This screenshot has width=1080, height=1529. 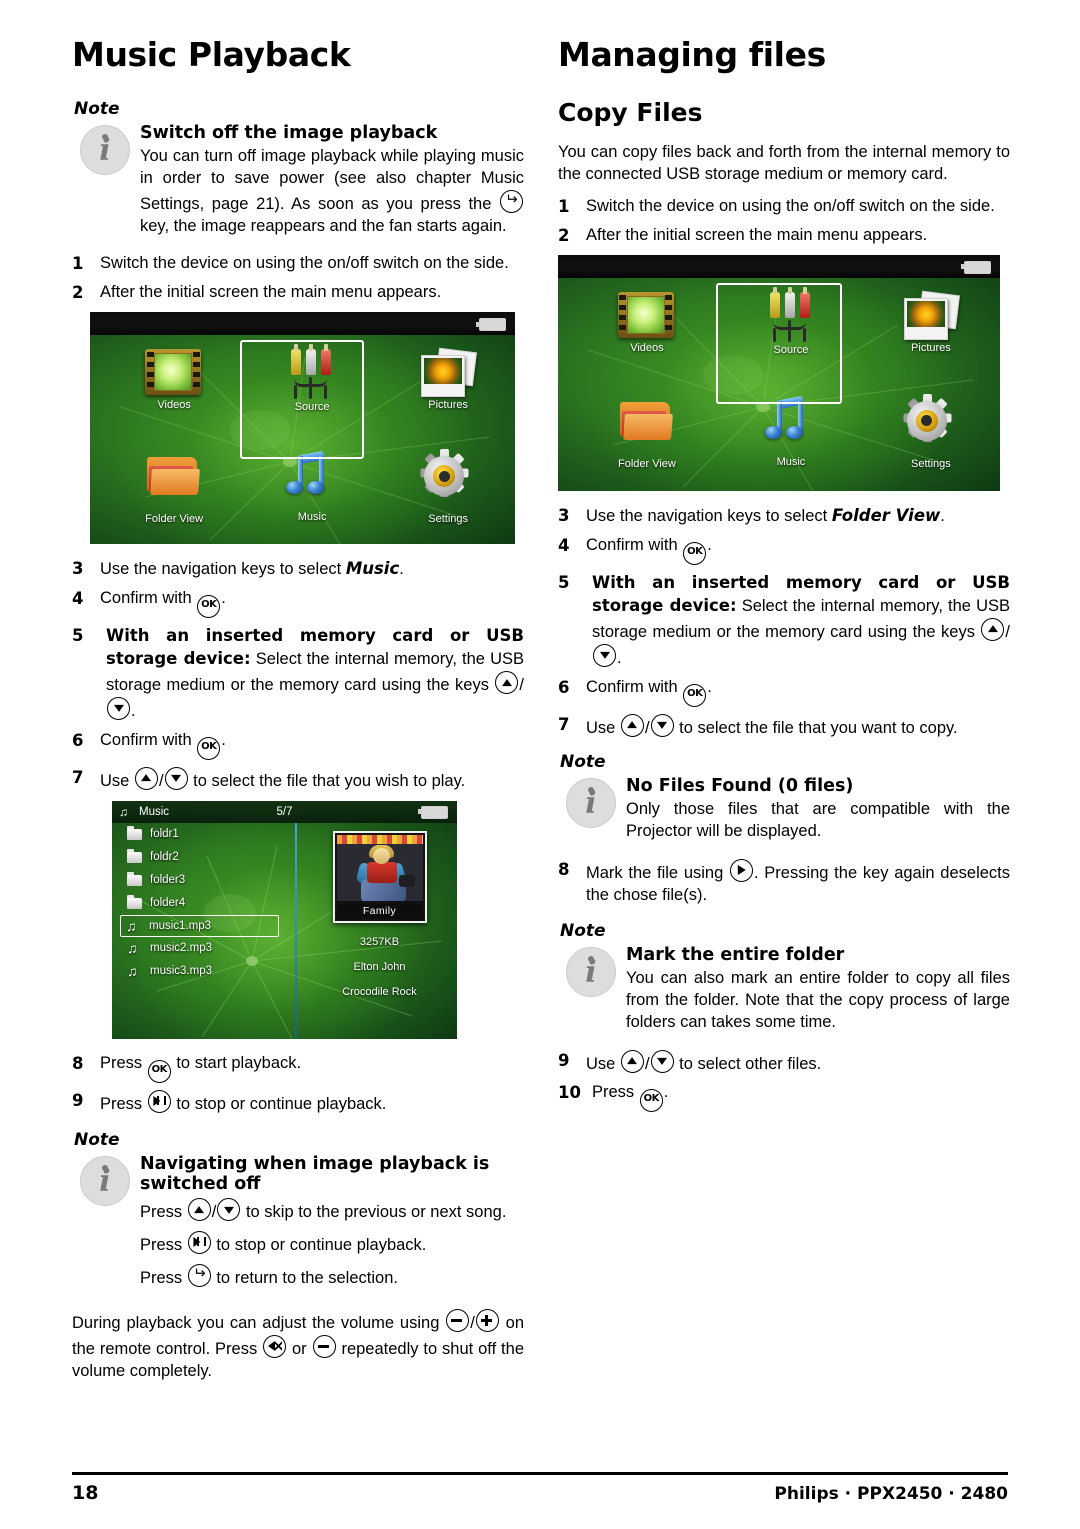 I want to click on step-text: Press, so click(x=615, y=1092).